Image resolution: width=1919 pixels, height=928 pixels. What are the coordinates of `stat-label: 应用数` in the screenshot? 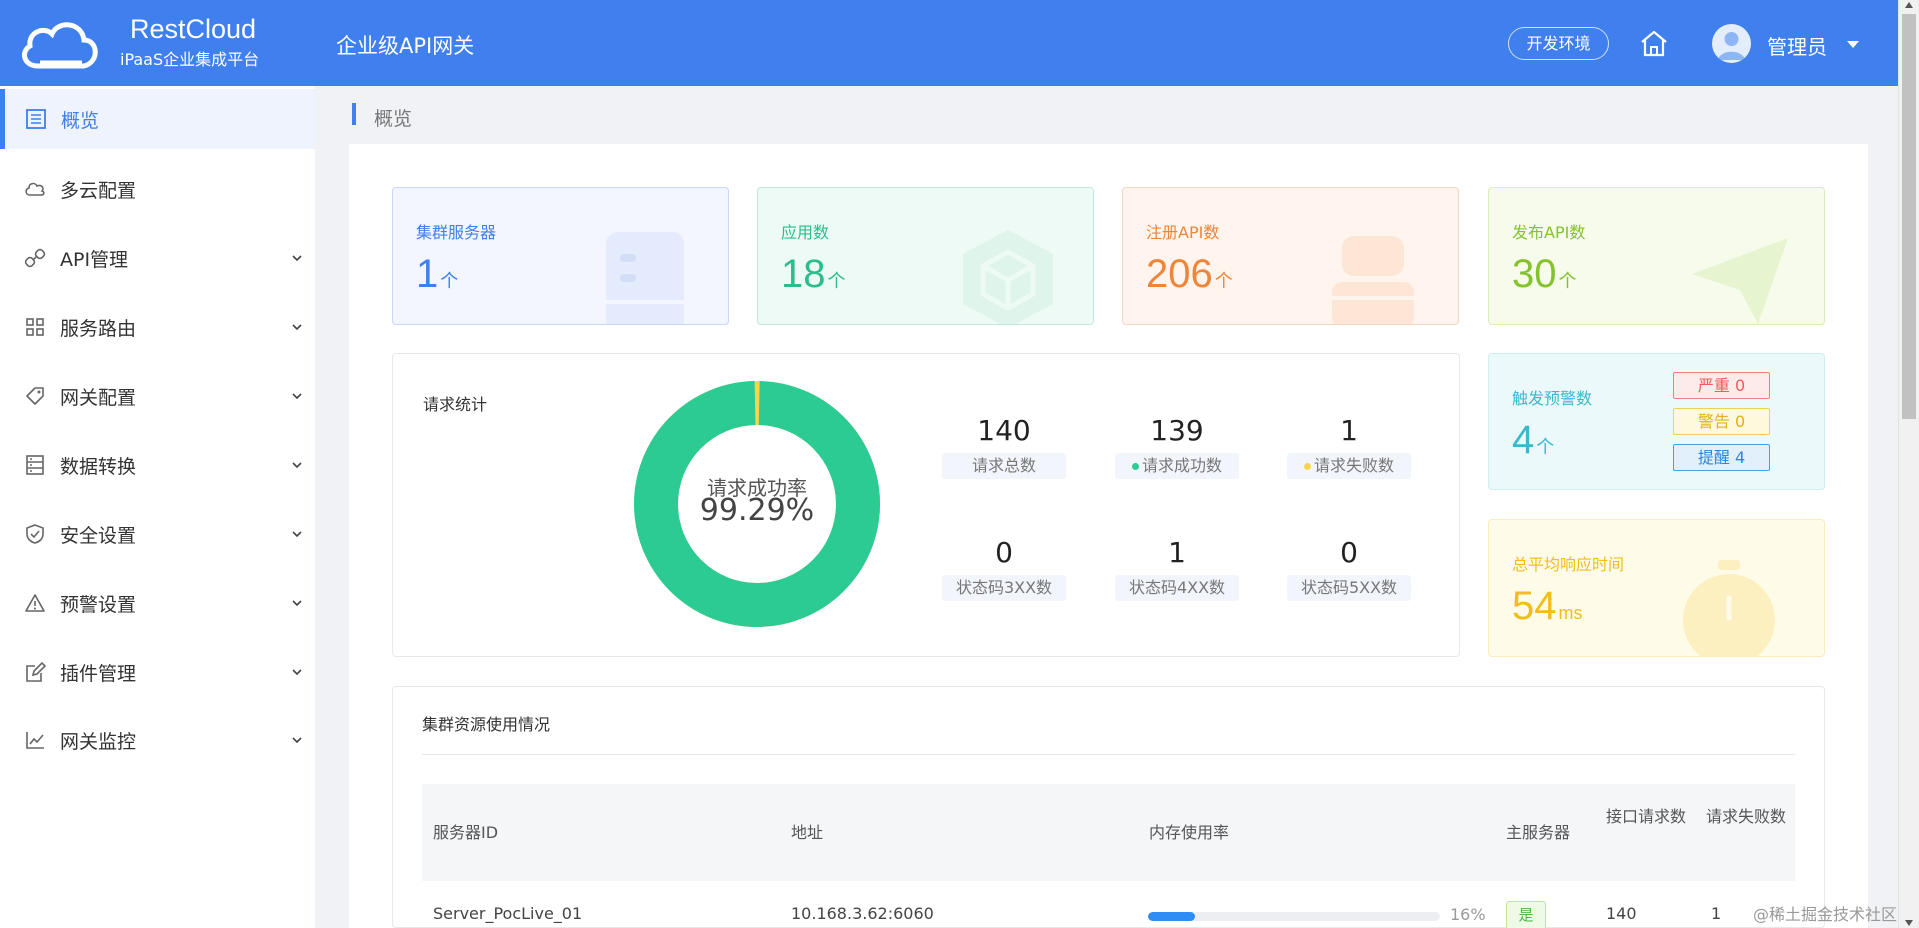 It's located at (805, 232).